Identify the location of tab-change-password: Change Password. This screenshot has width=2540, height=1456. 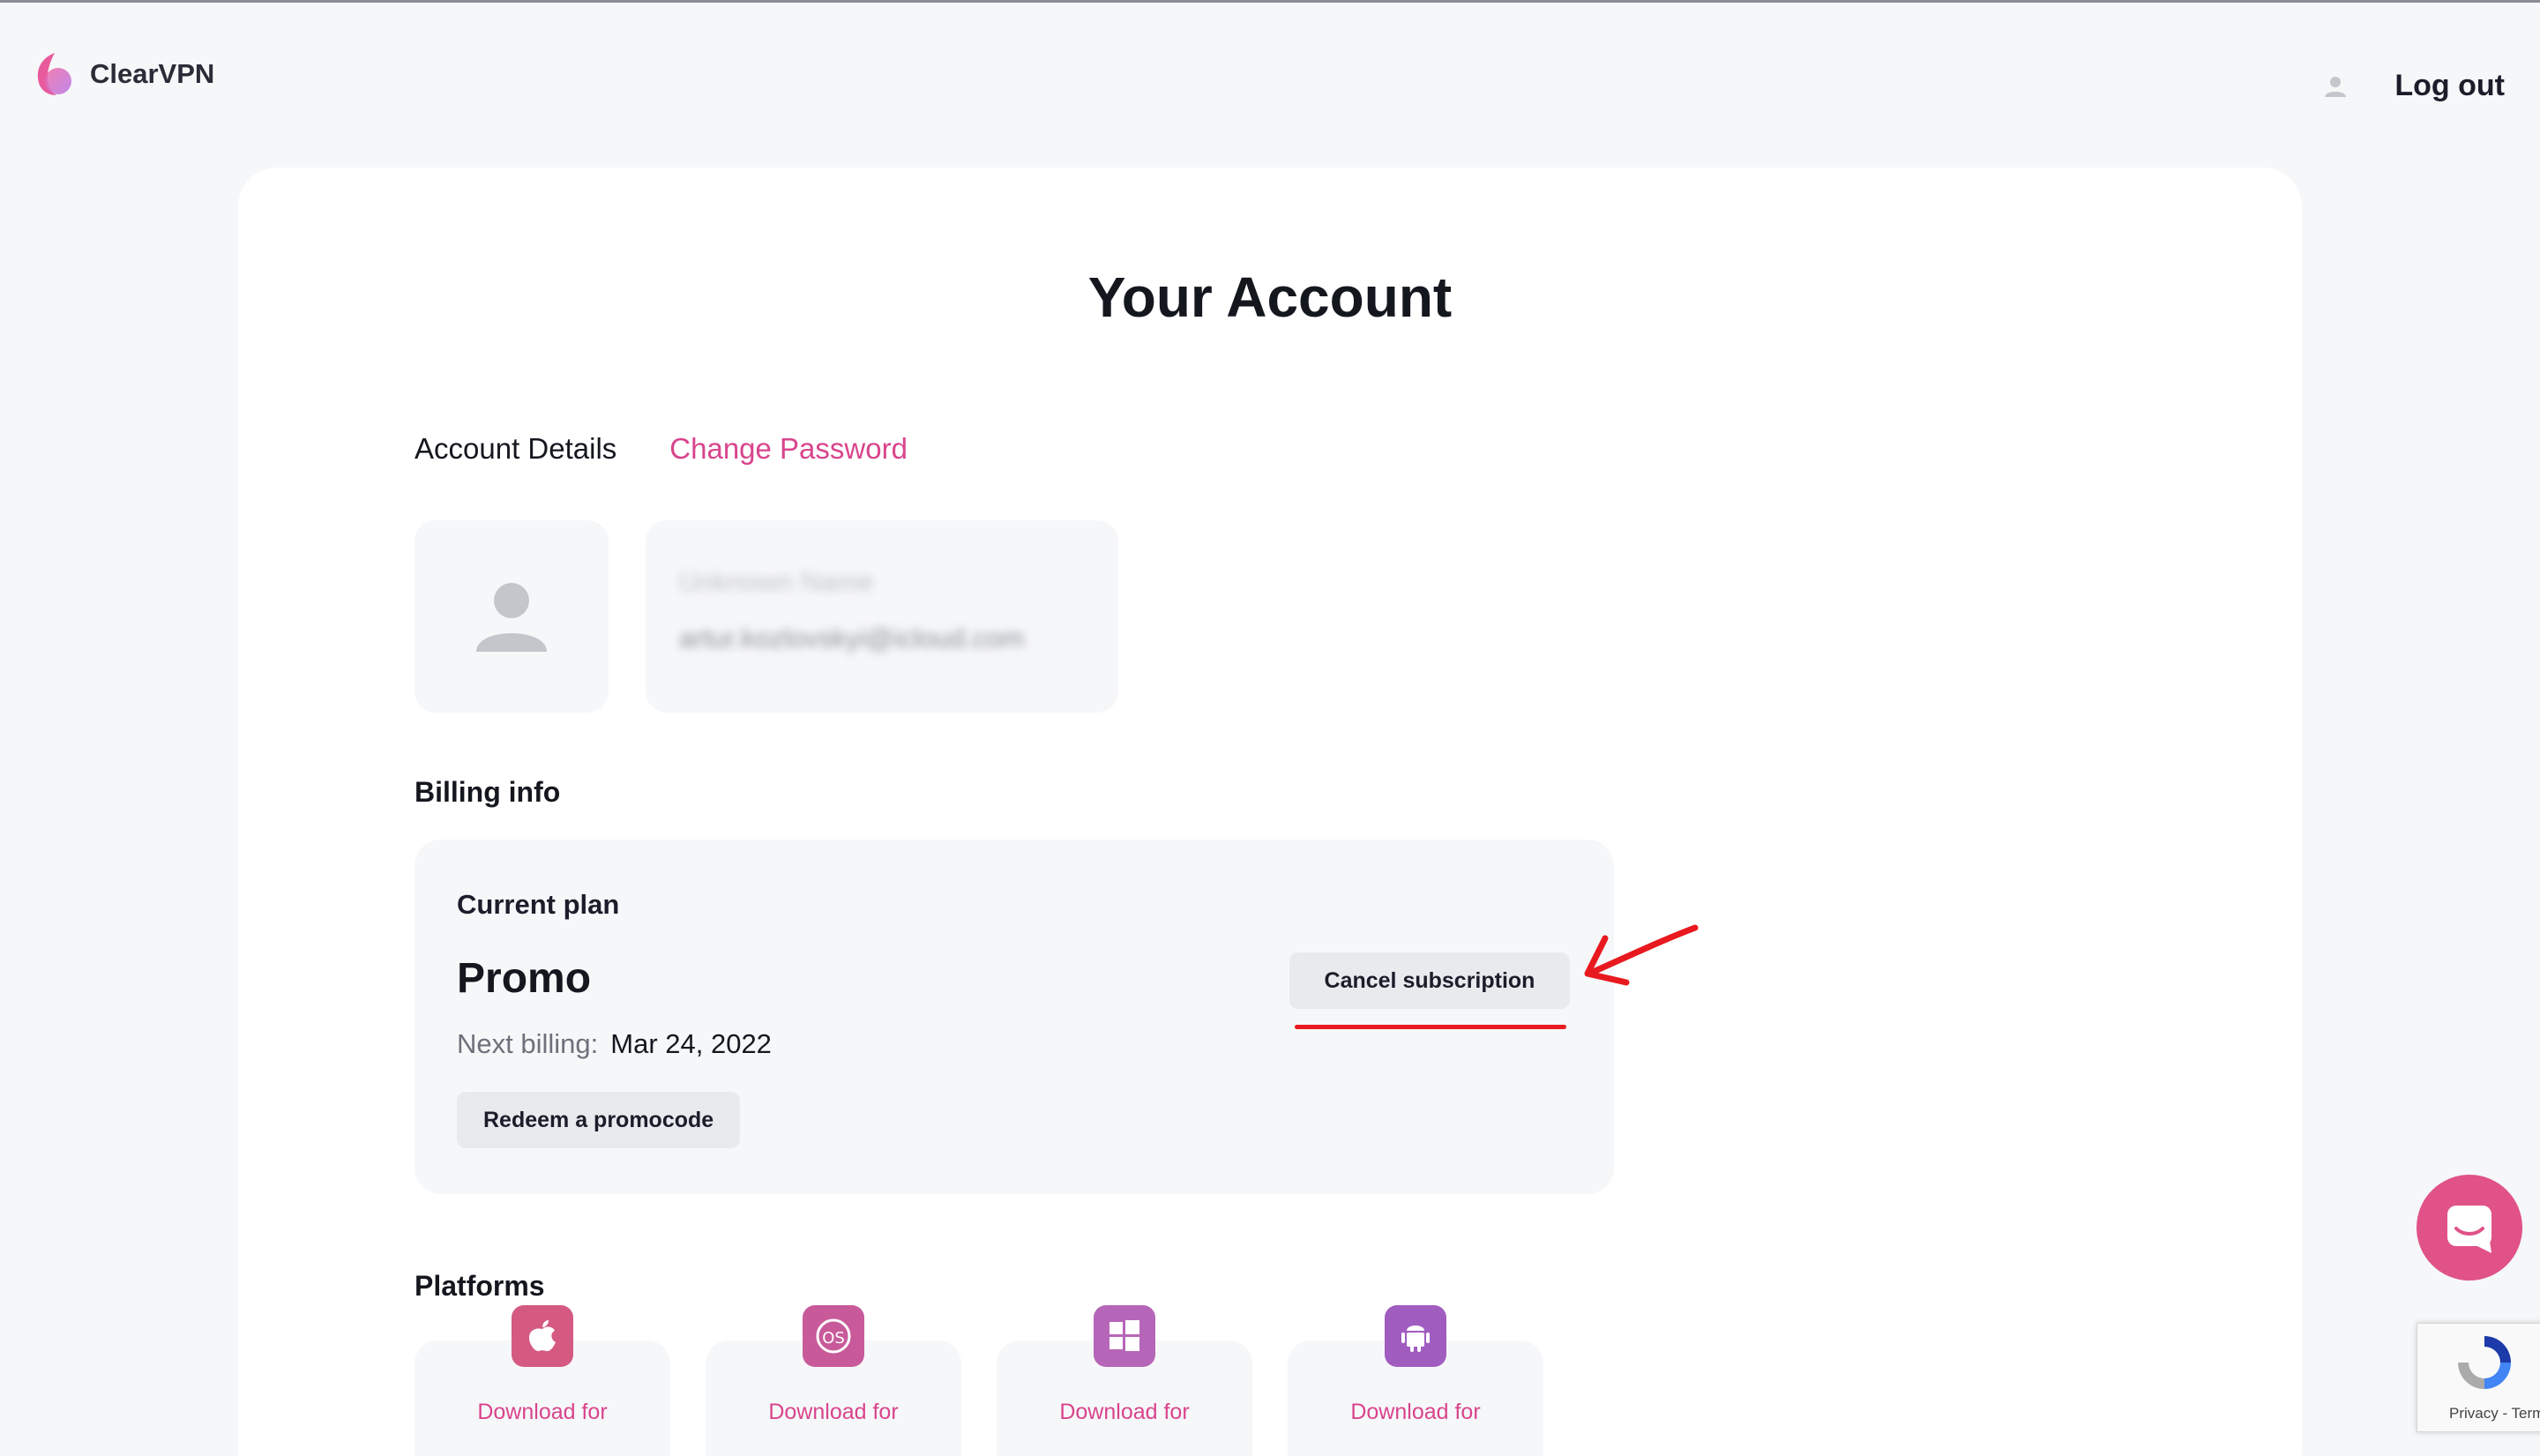
(788, 449).